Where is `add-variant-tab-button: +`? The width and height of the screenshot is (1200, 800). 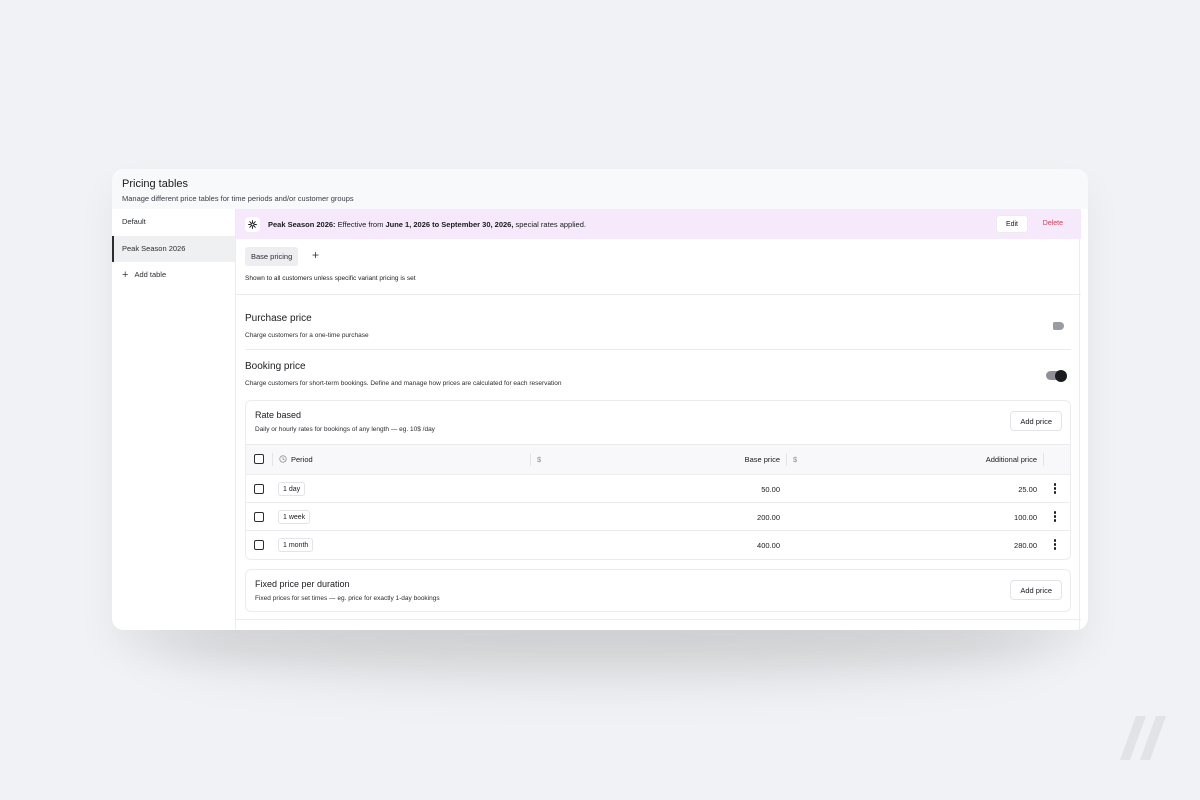
add-variant-tab-button: + is located at coordinates (315, 255).